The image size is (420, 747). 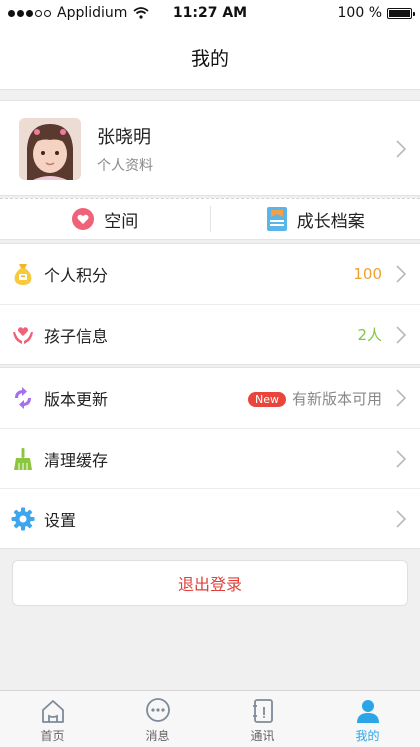 I want to click on broom-icon, so click(x=23, y=459).